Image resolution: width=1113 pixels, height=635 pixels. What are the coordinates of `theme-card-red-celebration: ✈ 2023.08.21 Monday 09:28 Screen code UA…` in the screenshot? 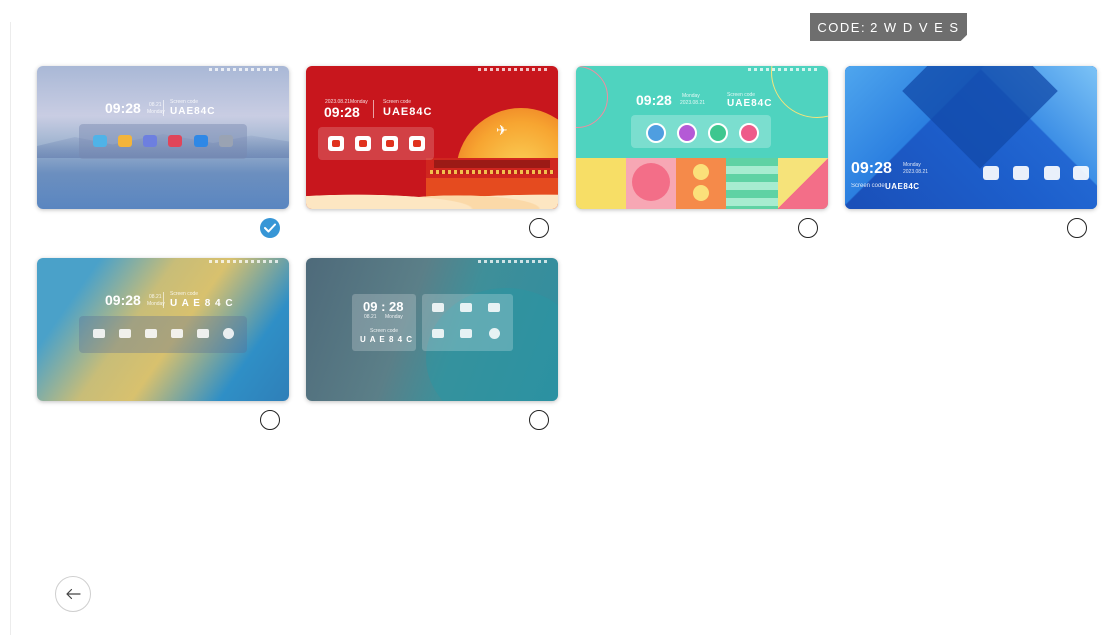 It's located at (432, 137).